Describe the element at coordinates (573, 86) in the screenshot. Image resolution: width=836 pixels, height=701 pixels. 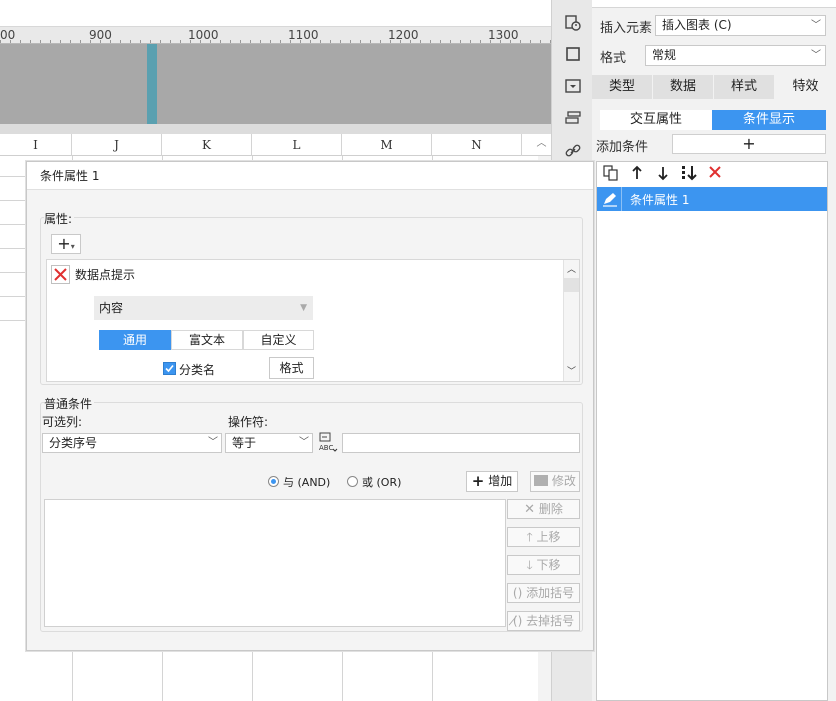
I see `dropdown-box-icon` at that location.